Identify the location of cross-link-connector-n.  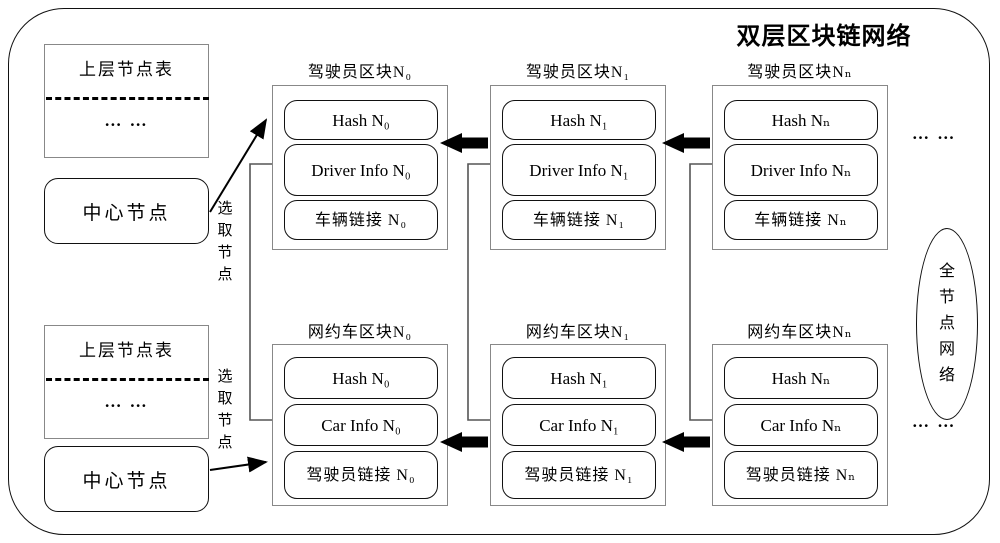
(700, 292).